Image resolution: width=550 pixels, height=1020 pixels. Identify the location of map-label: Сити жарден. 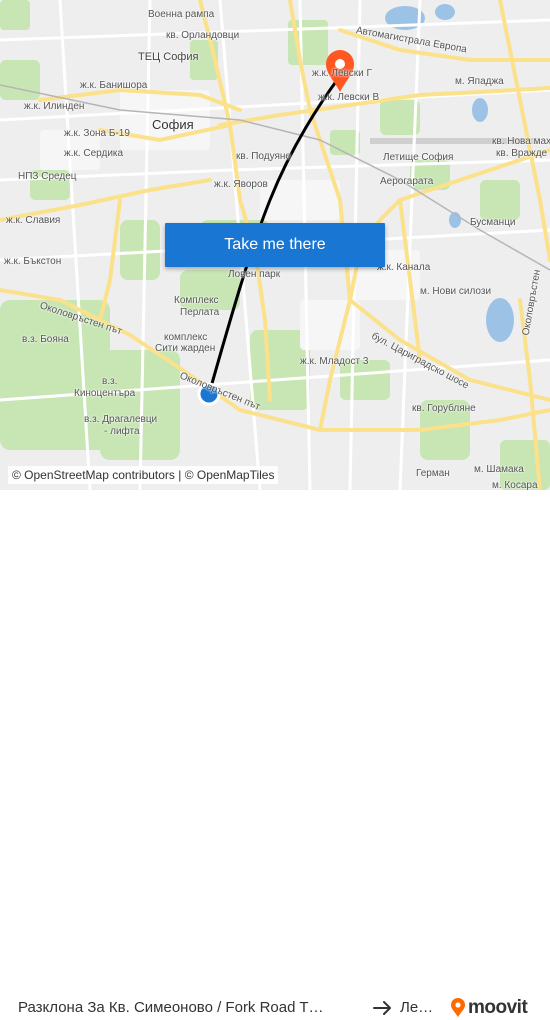
(185, 348).